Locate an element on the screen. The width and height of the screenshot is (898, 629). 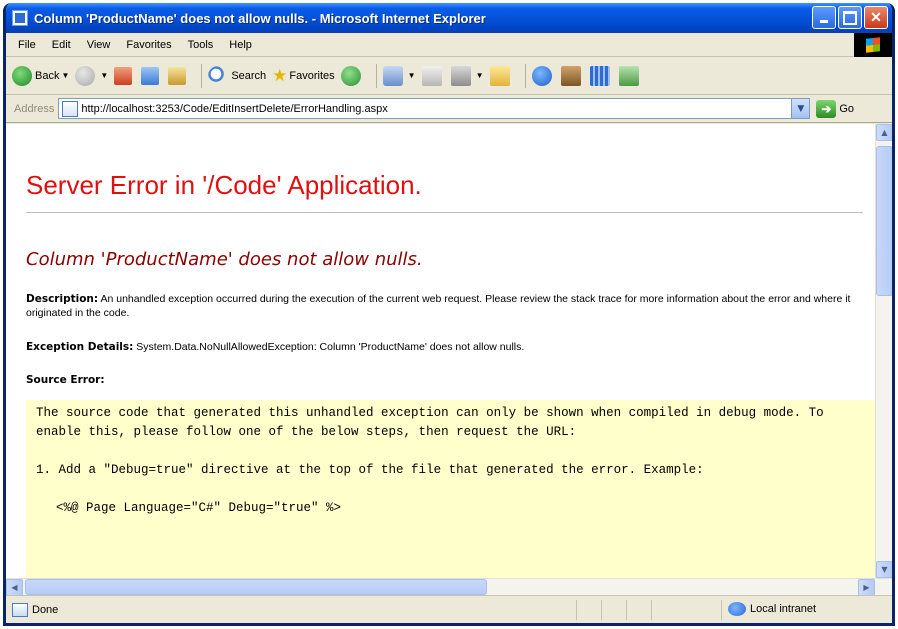
page-icon is located at coordinates (70, 108).